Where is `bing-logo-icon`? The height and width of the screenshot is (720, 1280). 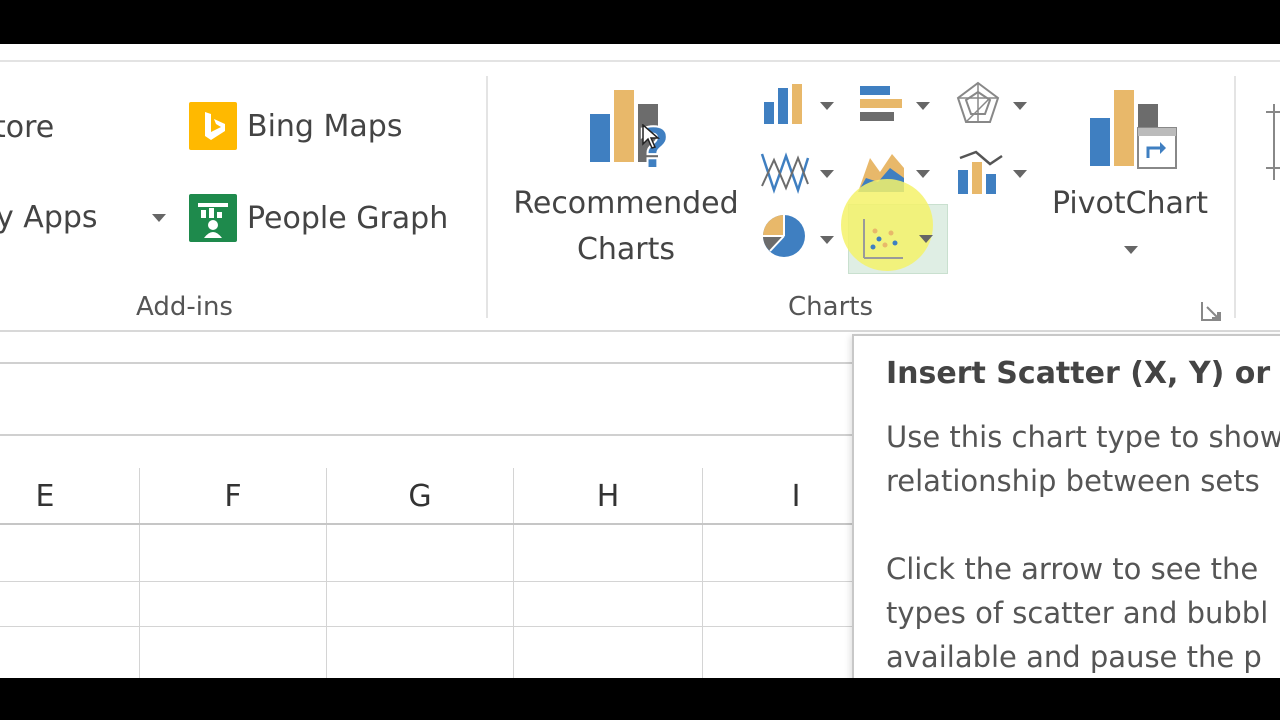
bing-logo-icon is located at coordinates (213, 126).